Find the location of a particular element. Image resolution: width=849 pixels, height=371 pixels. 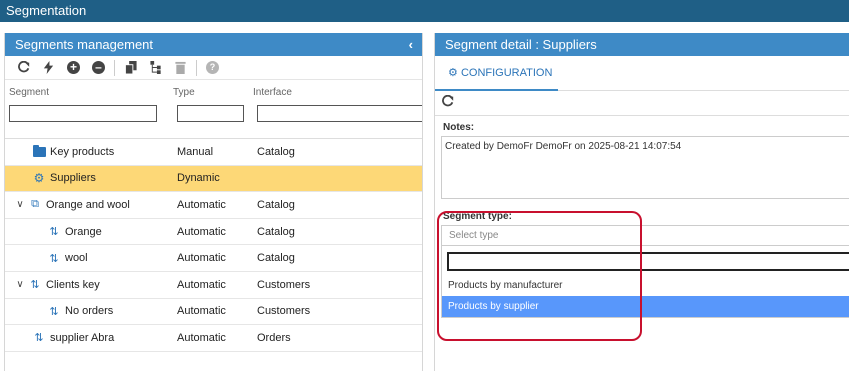

dropdown-option: Products by manufacturer is located at coordinates (645, 285).